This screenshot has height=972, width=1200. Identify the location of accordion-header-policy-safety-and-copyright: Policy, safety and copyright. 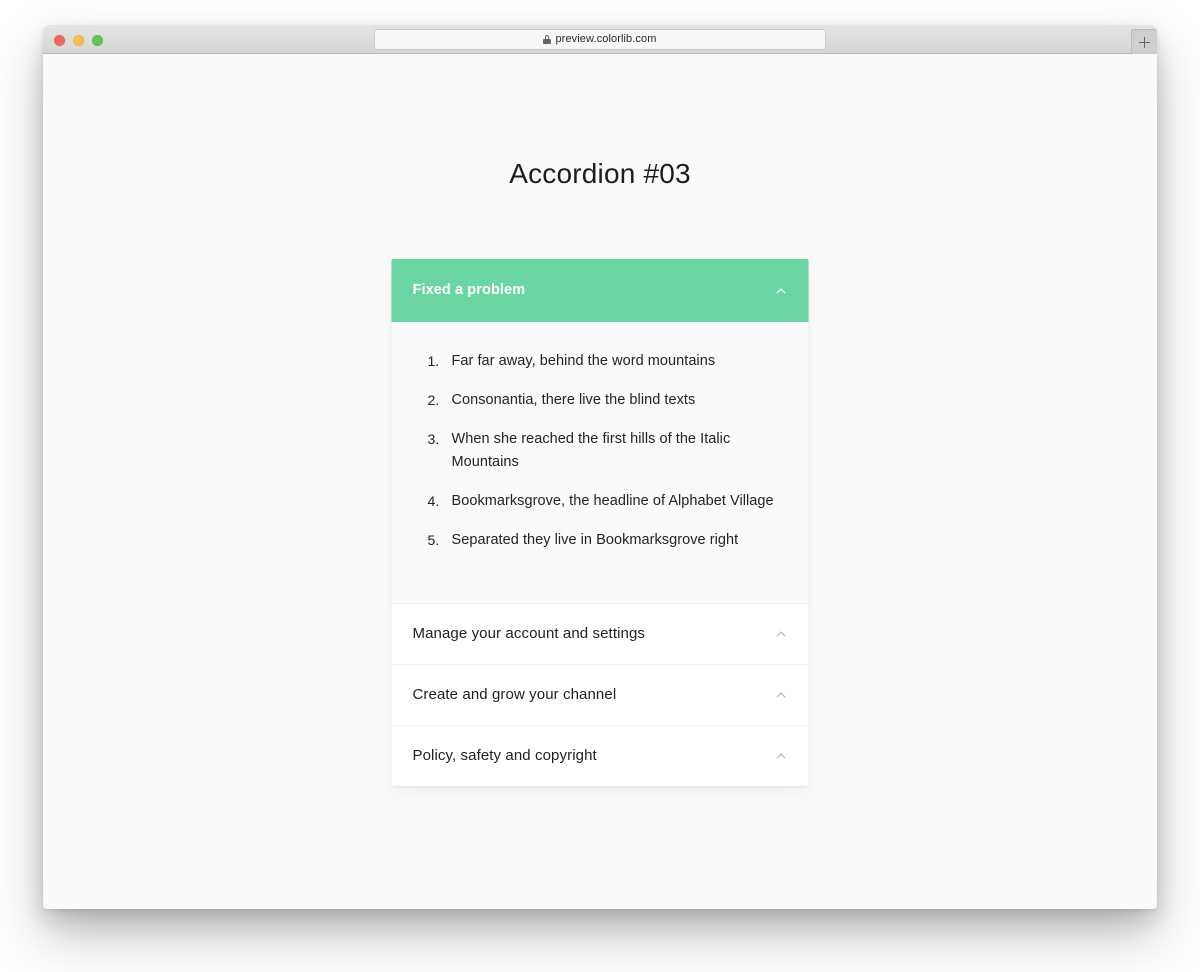
(600, 756).